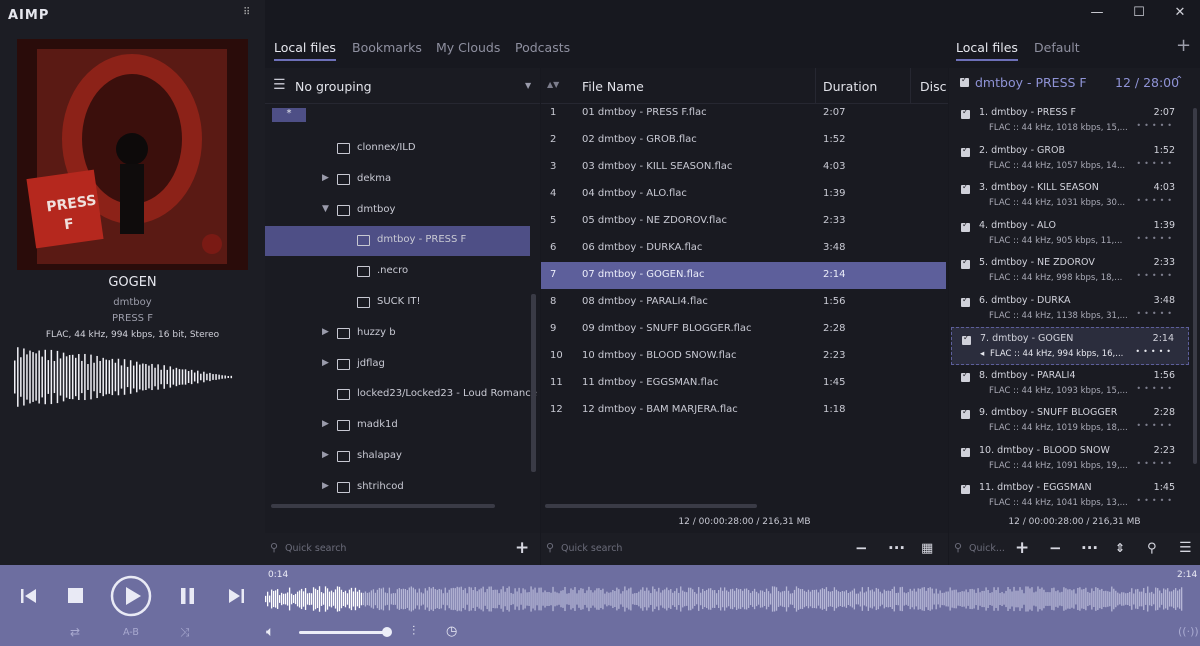 The height and width of the screenshot is (646, 1200). What do you see at coordinates (468, 47) in the screenshot?
I see `tab-my-clouds: My Clouds` at bounding box center [468, 47].